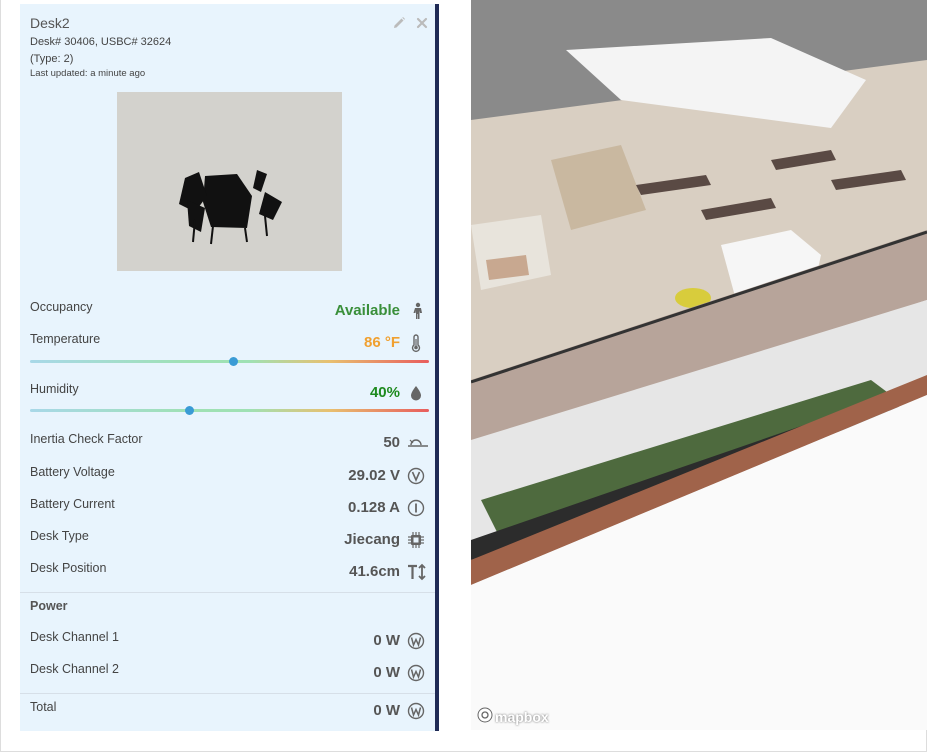  What do you see at coordinates (190, 410) in the screenshot?
I see `humidity-slider-knob` at bounding box center [190, 410].